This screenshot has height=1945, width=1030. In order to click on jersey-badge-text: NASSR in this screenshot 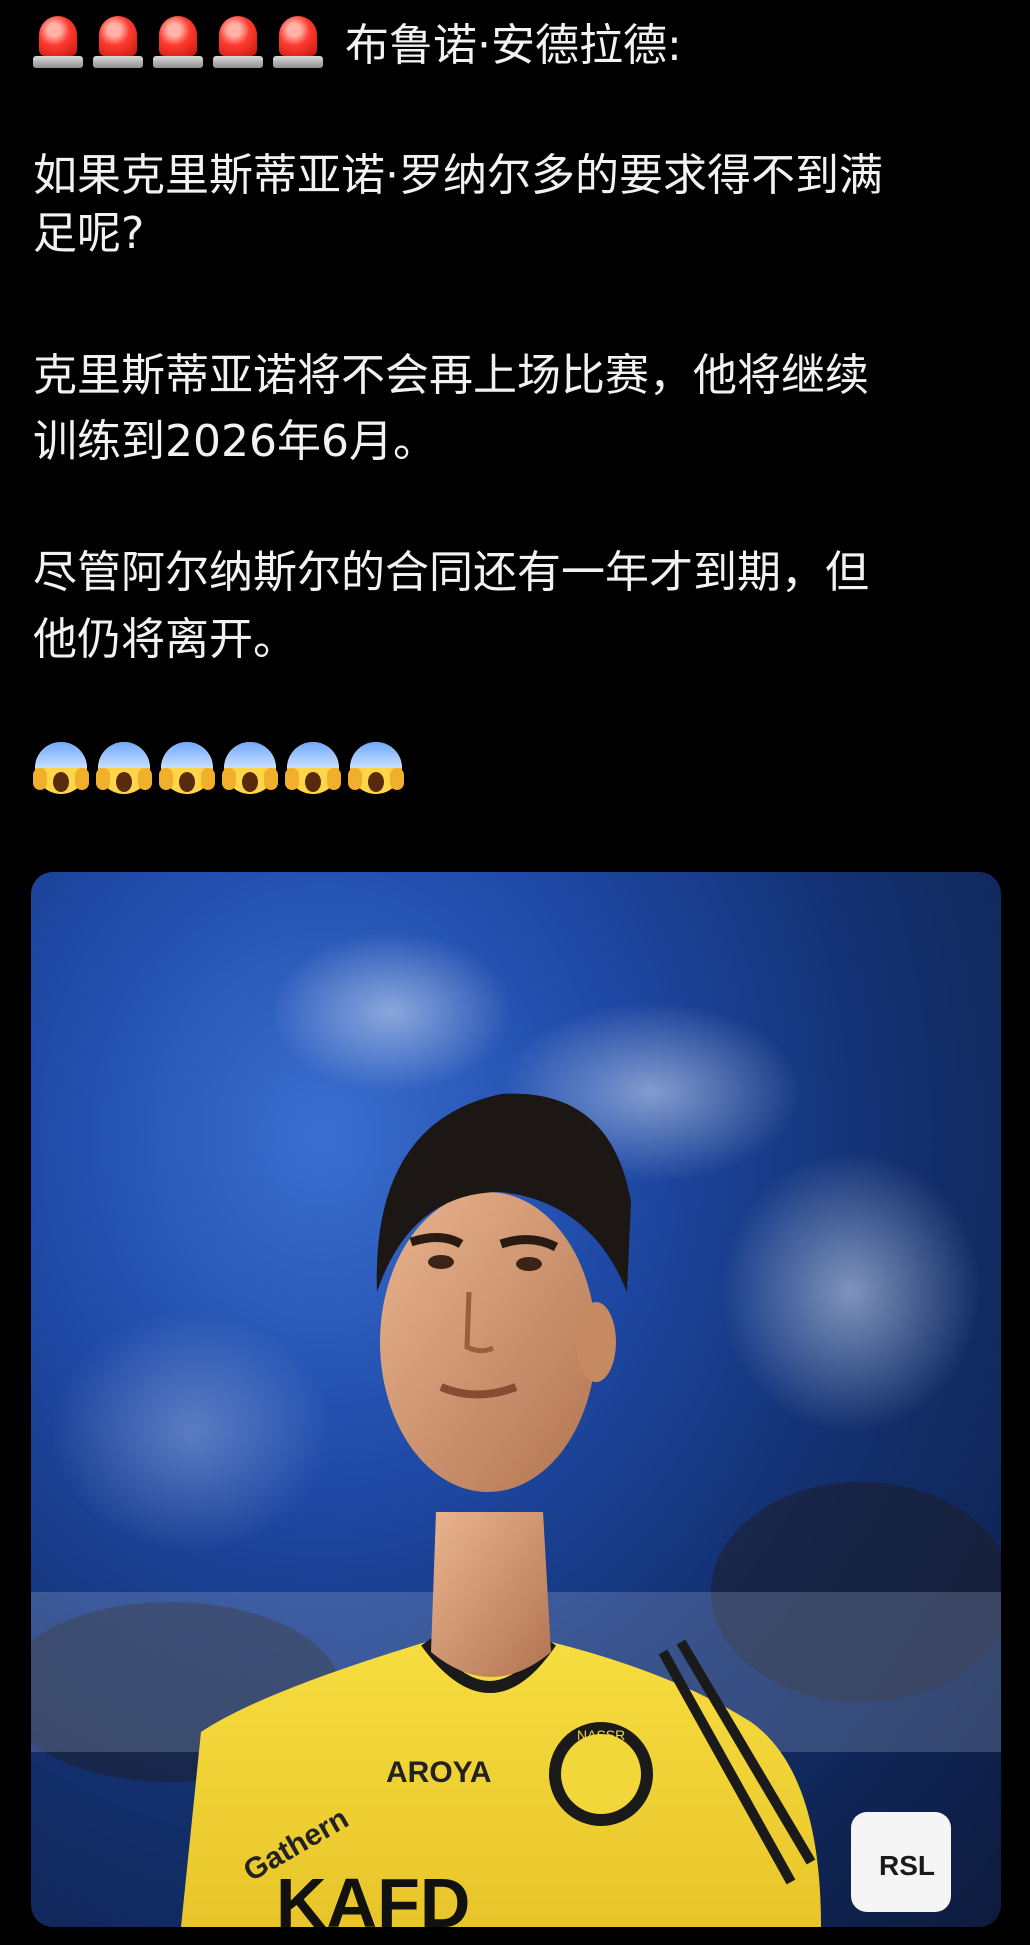, I will do `click(601, 1735)`.